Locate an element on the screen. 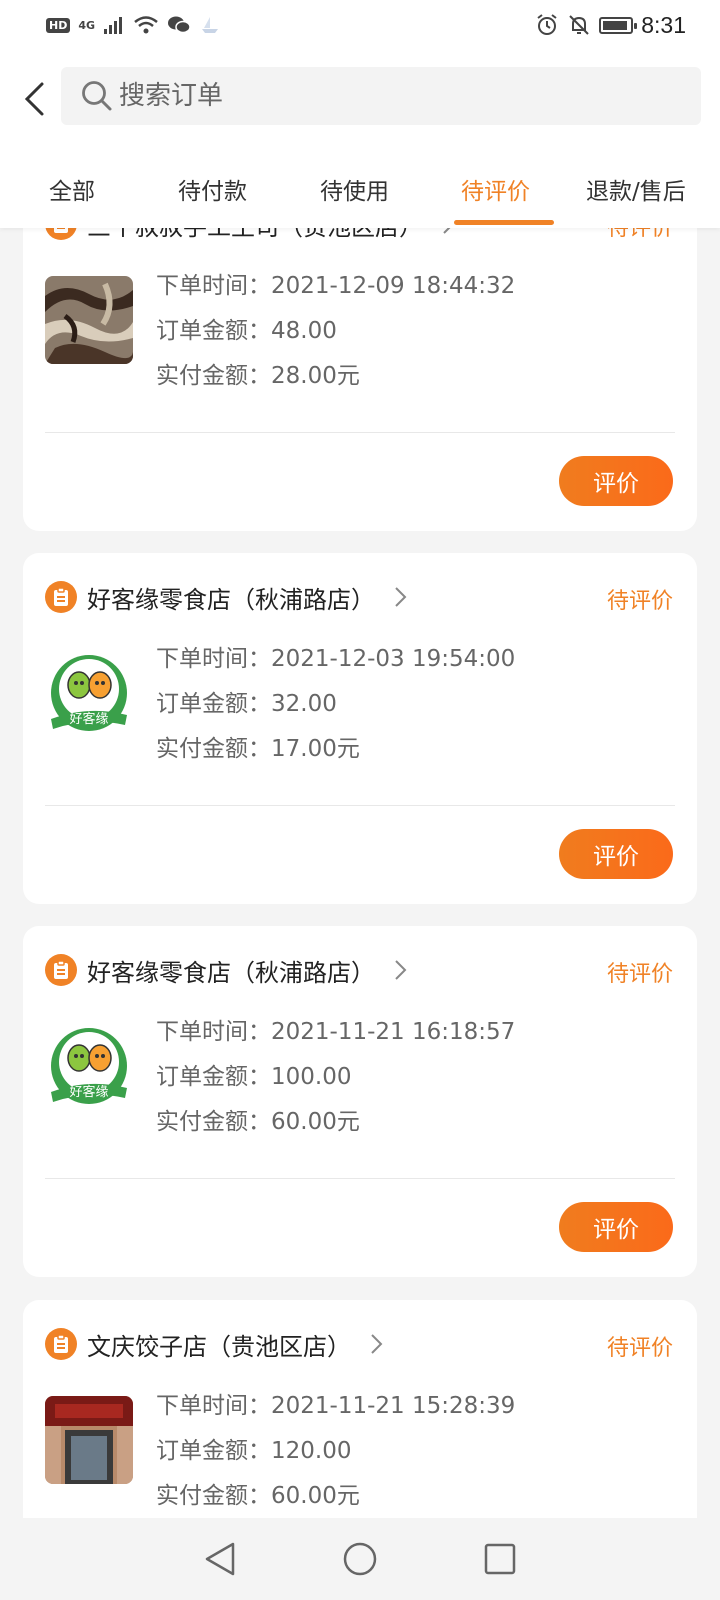 This screenshot has height=1600, width=720. status-icons-left: HD 4G is located at coordinates (133, 25).